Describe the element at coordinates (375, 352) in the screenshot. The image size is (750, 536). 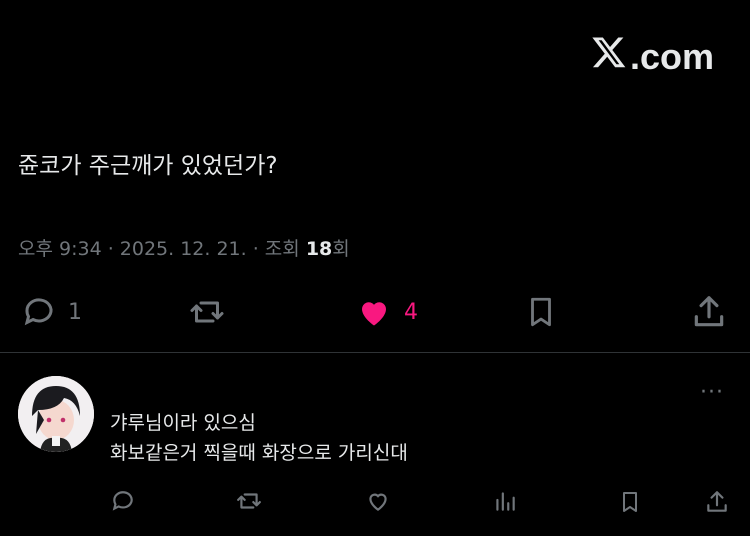
I see `divider` at that location.